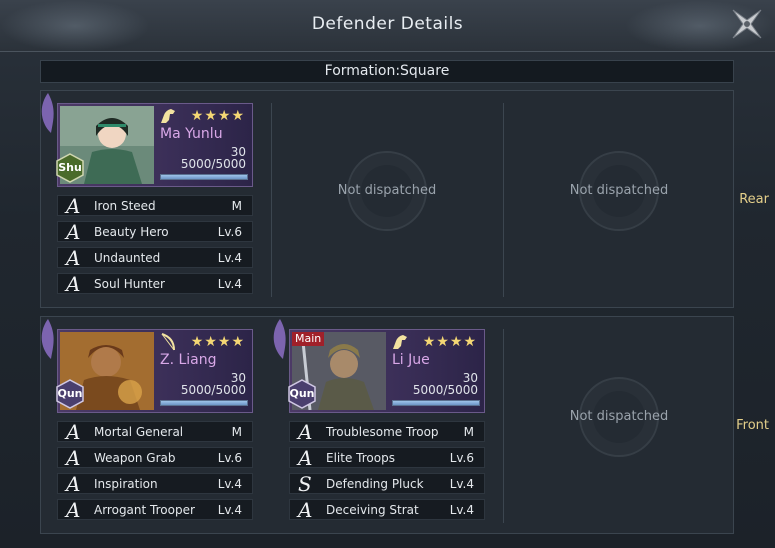 The width and height of the screenshot is (775, 548). I want to click on main-badge: Main, so click(308, 339).